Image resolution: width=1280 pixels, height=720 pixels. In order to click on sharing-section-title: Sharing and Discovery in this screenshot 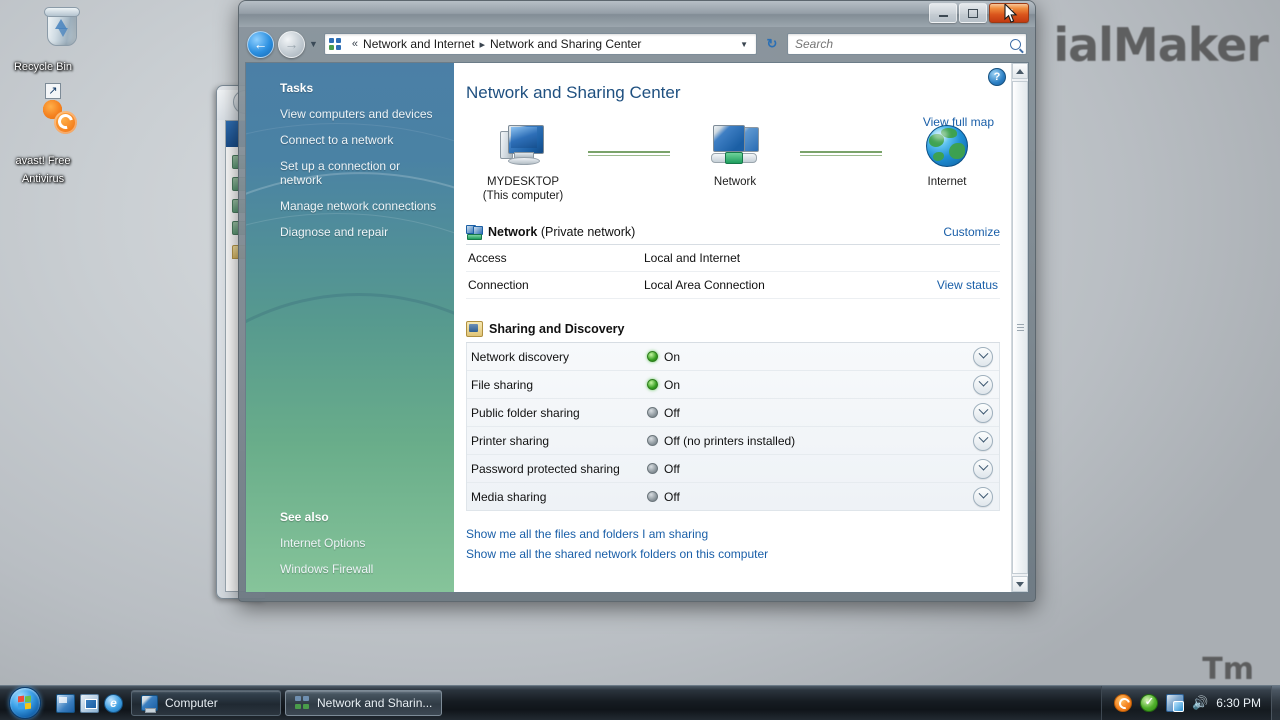, I will do `click(557, 329)`.